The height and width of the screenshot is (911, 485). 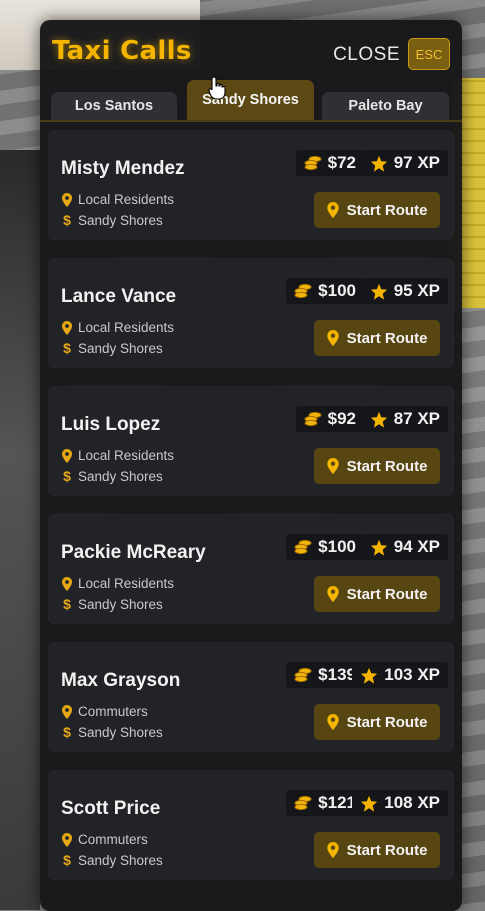 I want to click on caller-name: Misty Mendez, so click(x=123, y=168).